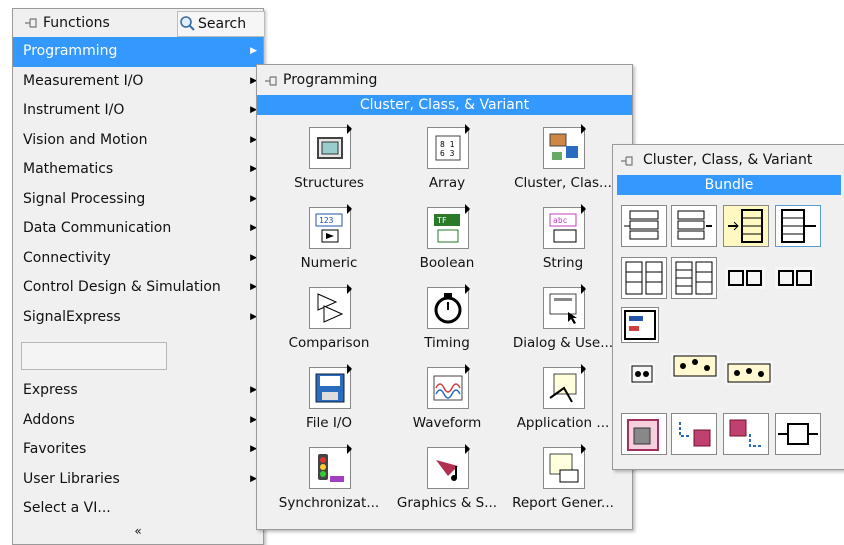  What do you see at coordinates (138, 111) in the screenshot?
I see `menu-item-instrument-i-o: Instrument I/O ▶` at bounding box center [138, 111].